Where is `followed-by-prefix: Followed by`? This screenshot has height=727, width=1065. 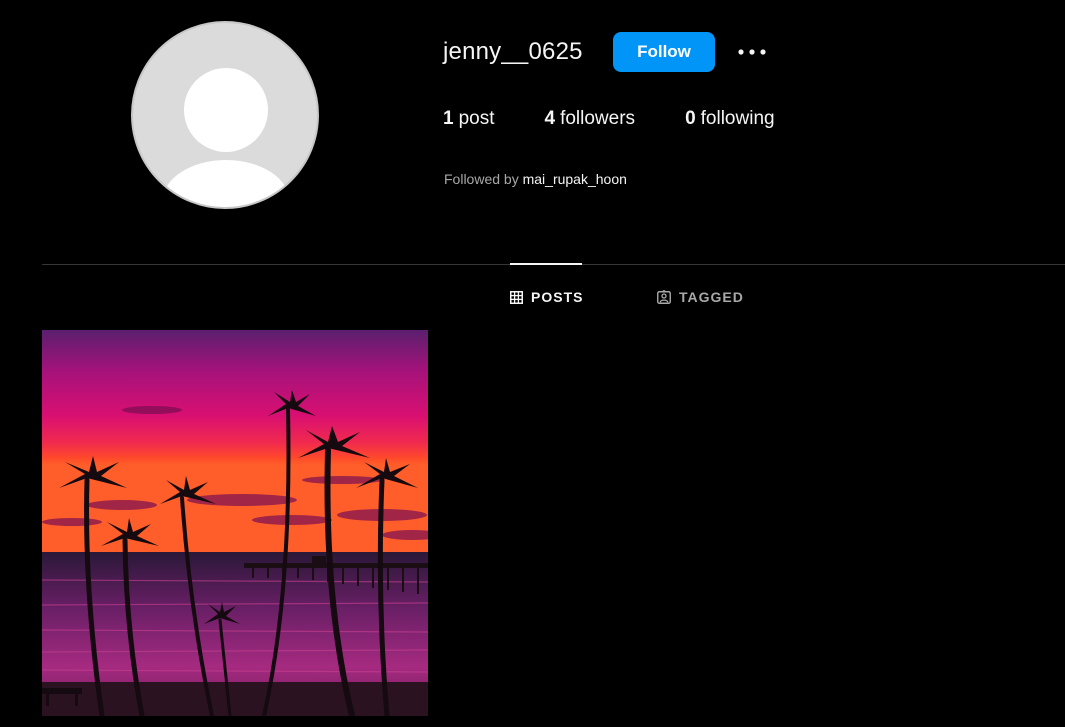 followed-by-prefix: Followed by is located at coordinates (481, 179).